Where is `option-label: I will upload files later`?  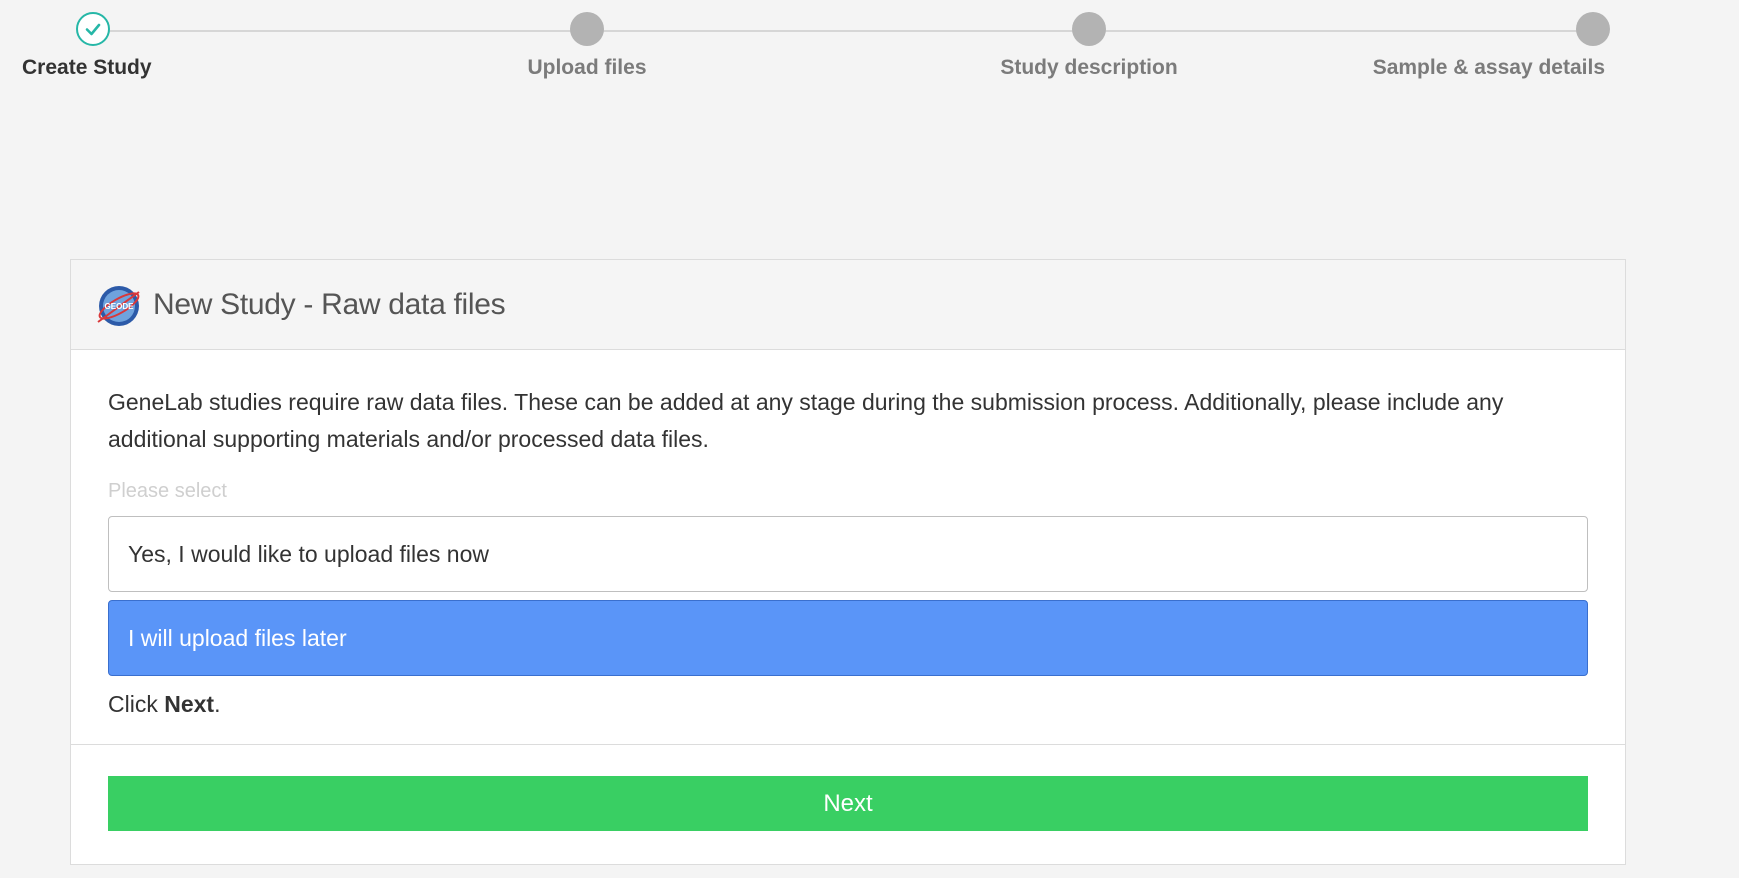
option-label: I will upload files later is located at coordinates (237, 637).